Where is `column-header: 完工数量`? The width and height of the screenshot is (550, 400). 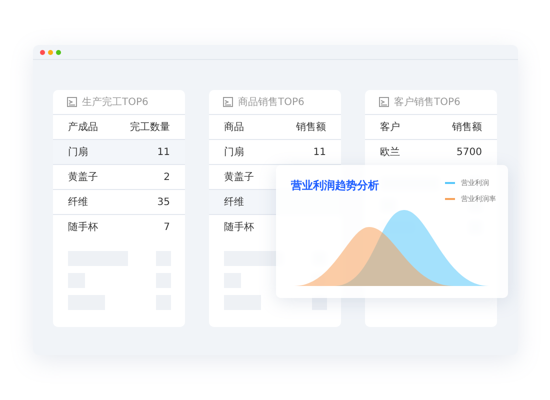 column-header: 完工数量 is located at coordinates (150, 127).